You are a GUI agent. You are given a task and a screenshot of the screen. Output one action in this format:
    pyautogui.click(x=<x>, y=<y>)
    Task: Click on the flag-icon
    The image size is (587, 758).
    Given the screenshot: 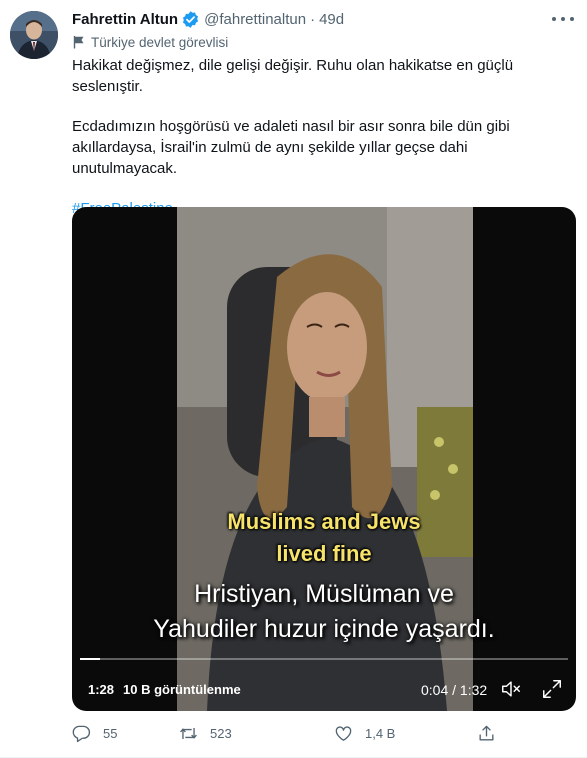 What is the action you would take?
    pyautogui.click(x=79, y=42)
    